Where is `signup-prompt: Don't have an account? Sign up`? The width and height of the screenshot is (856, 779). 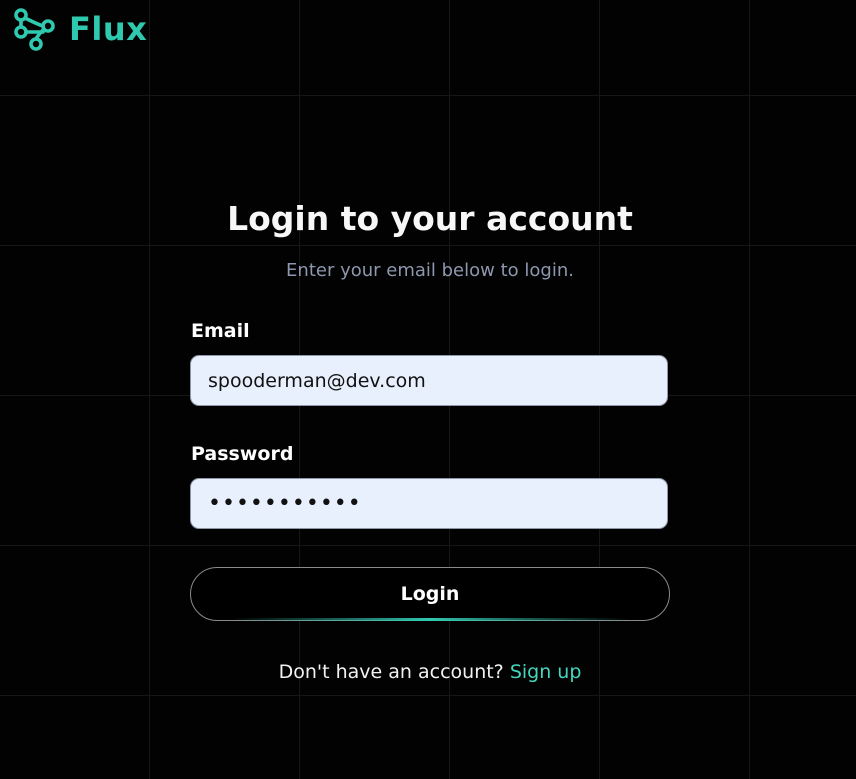 signup-prompt: Don't have an account? Sign up is located at coordinates (428, 672).